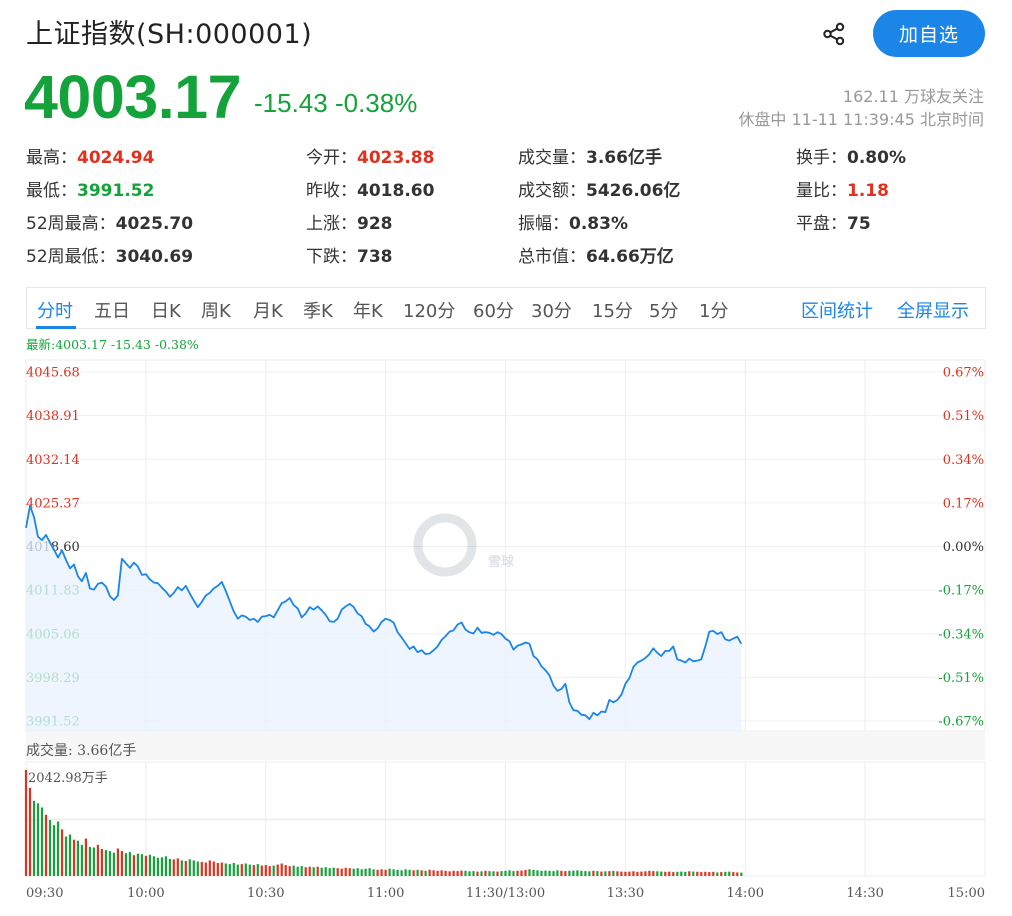  I want to click on tab-7: 120分, so click(429, 310).